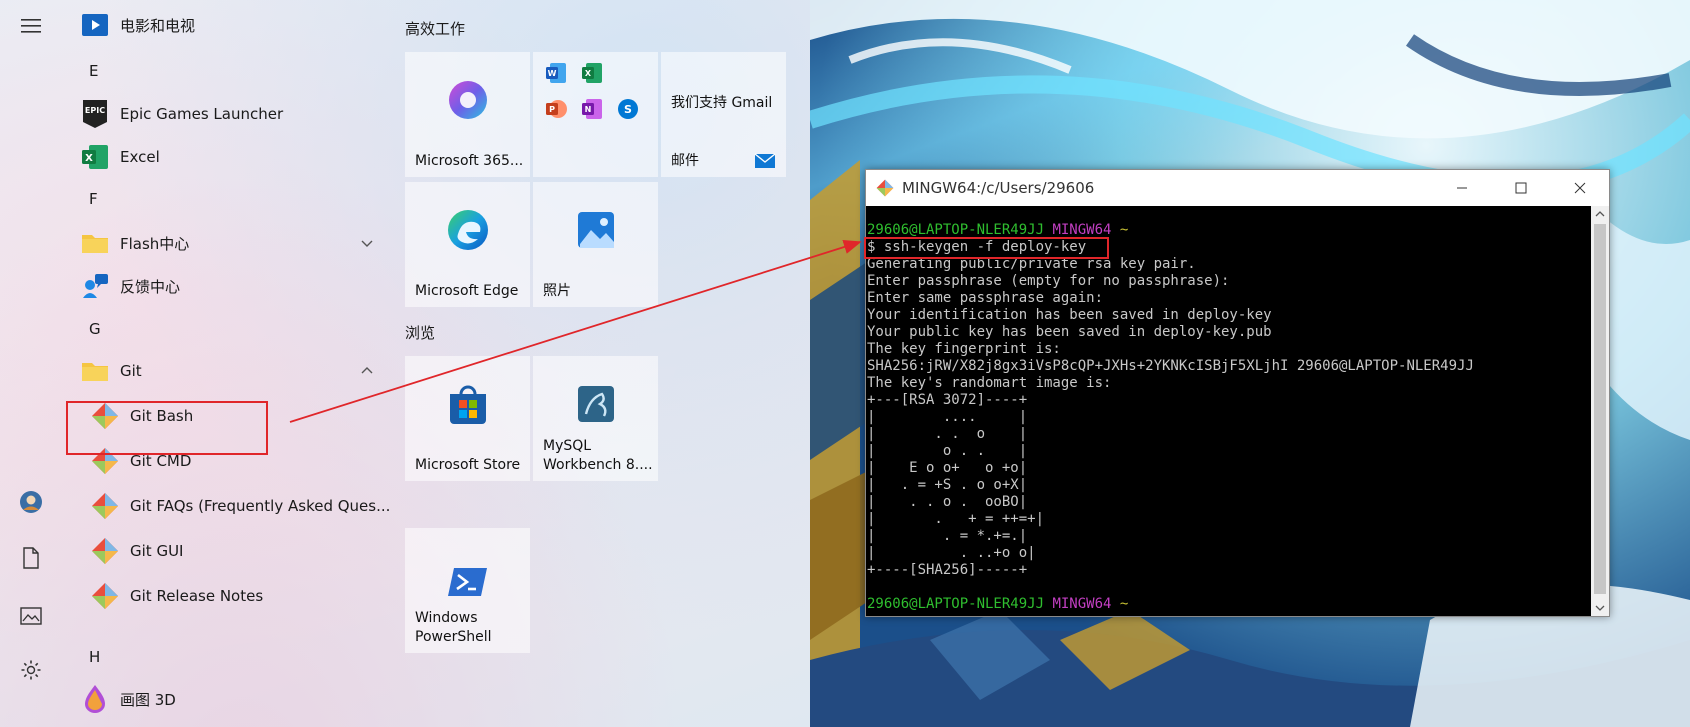 This screenshot has height=727, width=1690. I want to click on chevron-up-icon, so click(367, 371).